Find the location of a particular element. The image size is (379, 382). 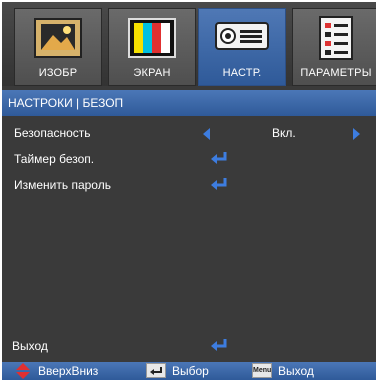

menu-item-security-value: Вкл. is located at coordinates (284, 133).